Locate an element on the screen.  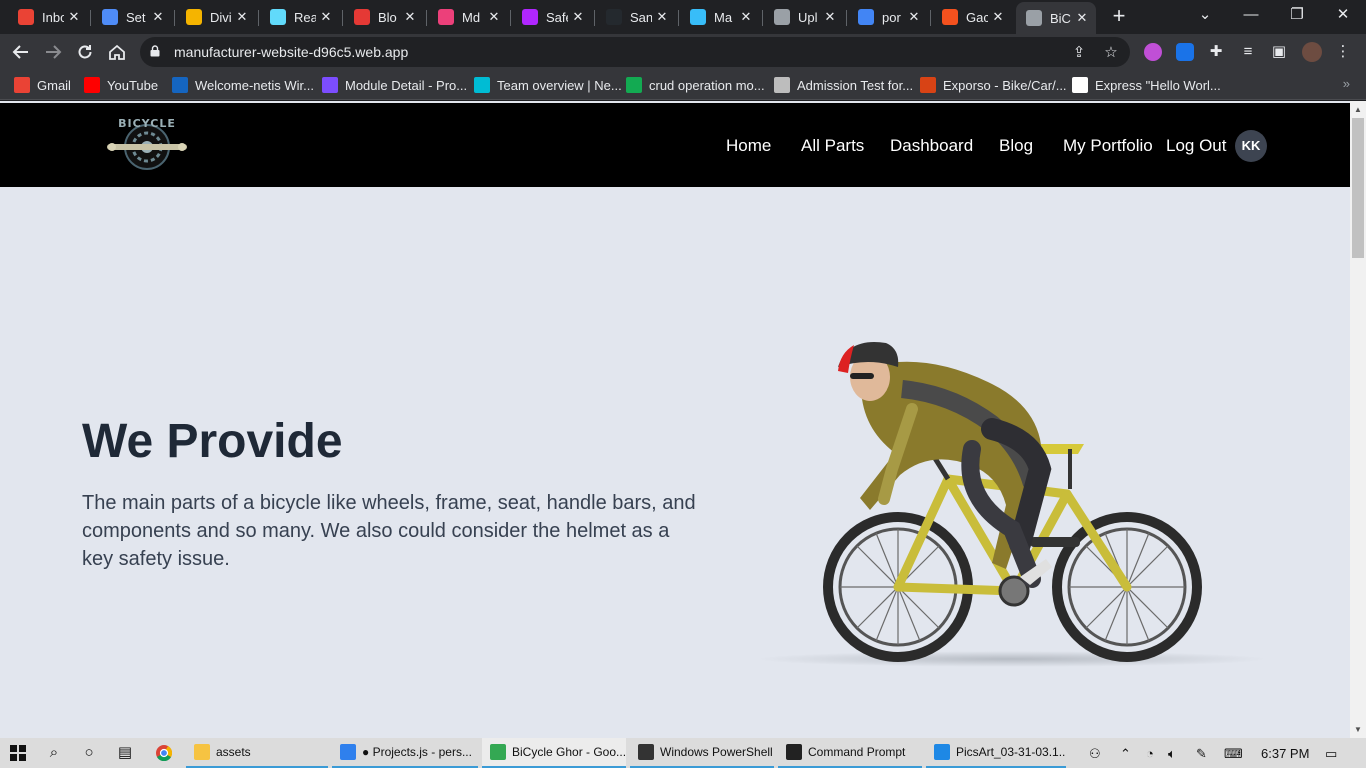
browser-tab: Safe✕ is located at coordinates (552, 17).